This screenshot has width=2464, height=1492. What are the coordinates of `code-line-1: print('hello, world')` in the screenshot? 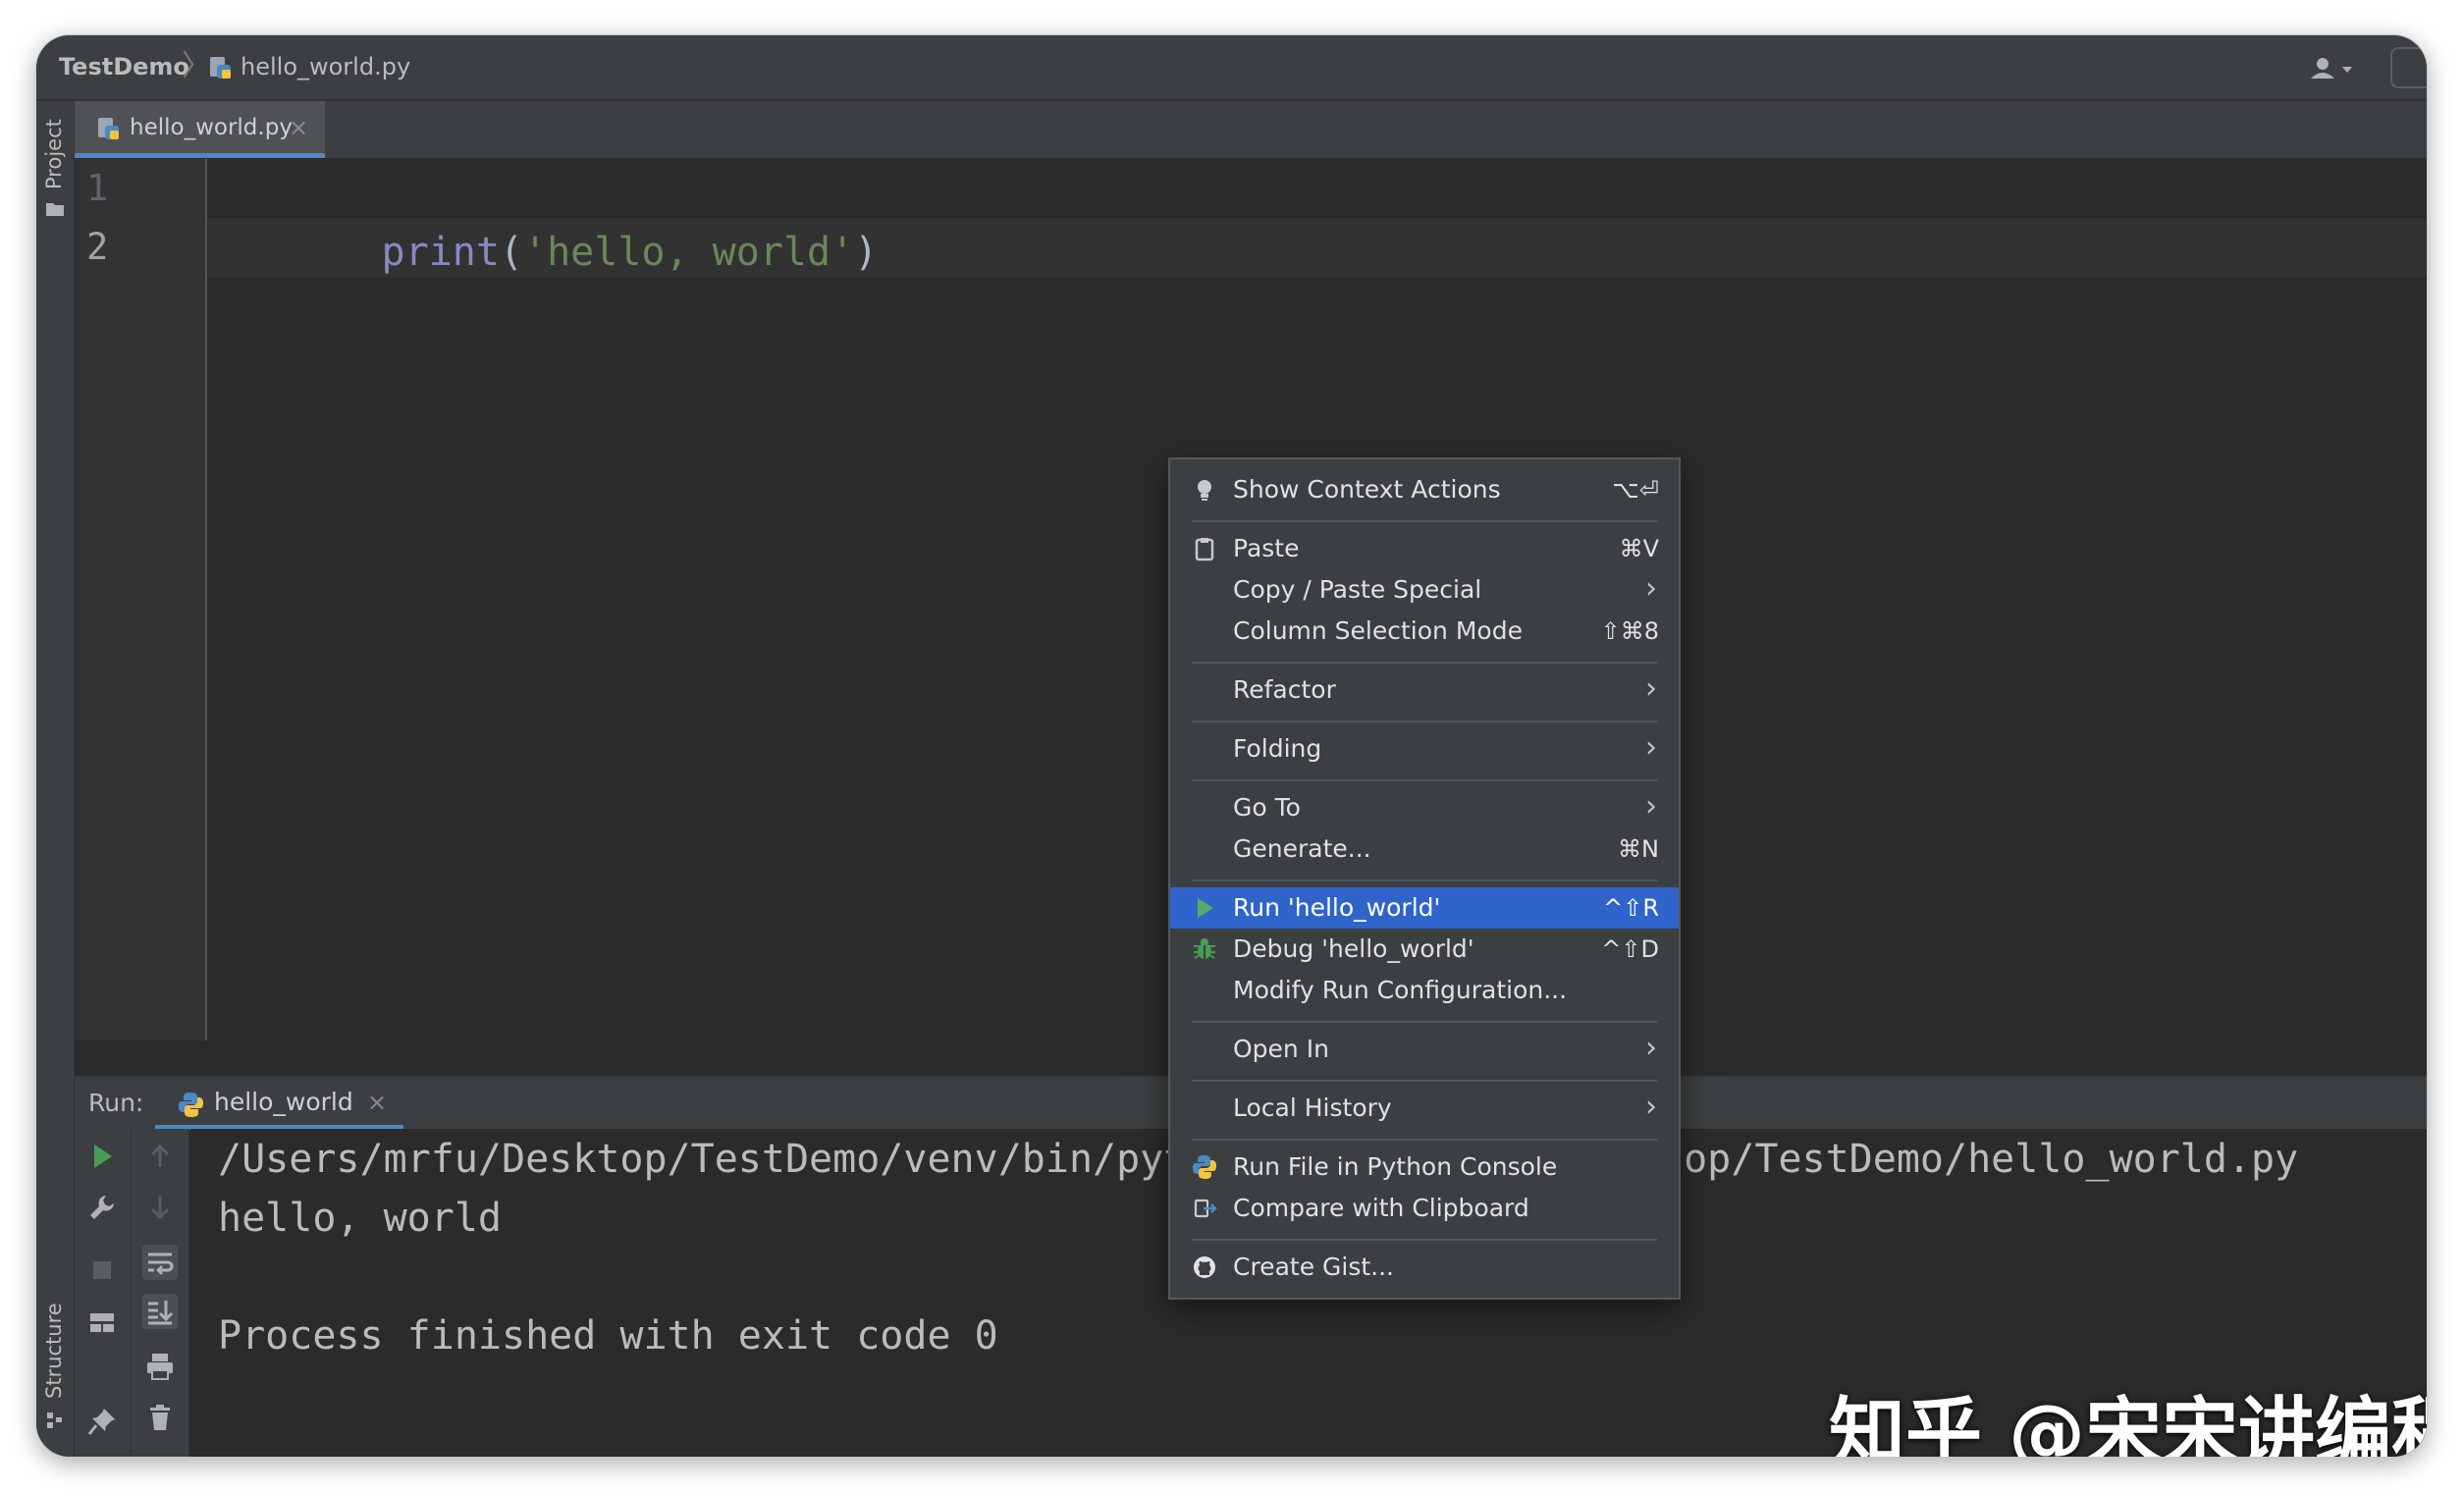 It's located at (559, 220).